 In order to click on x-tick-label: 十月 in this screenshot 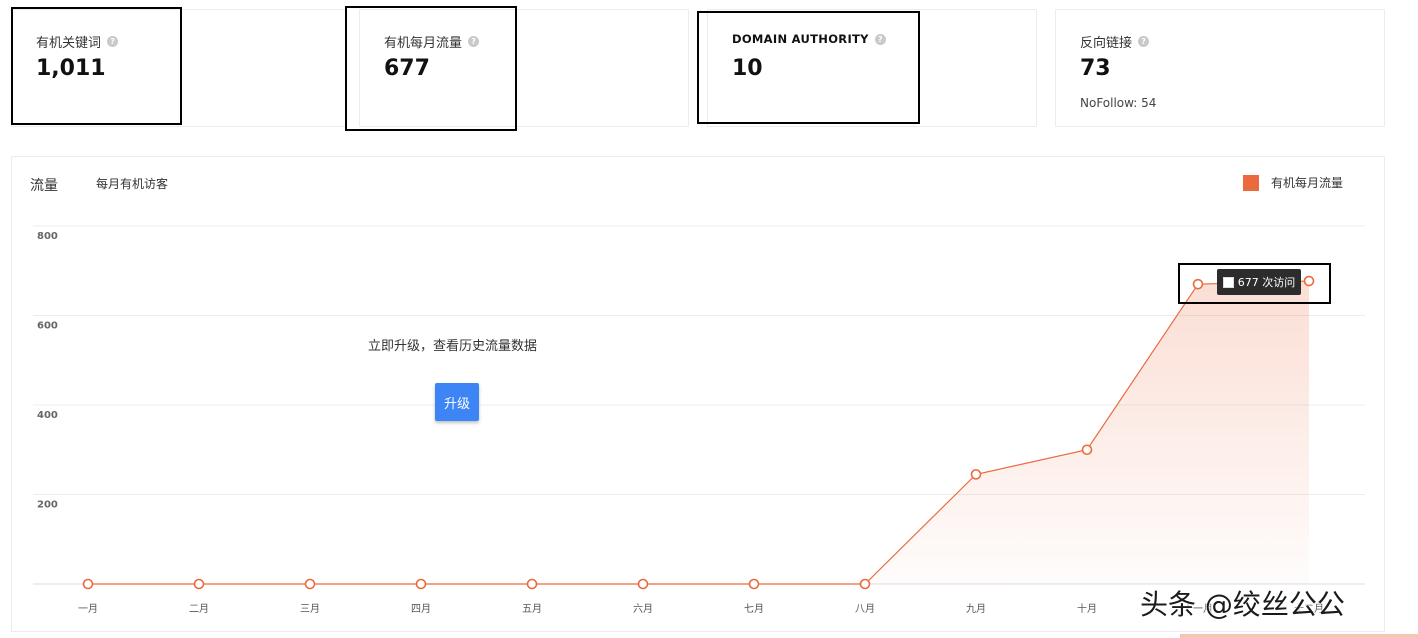, I will do `click(1087, 608)`.